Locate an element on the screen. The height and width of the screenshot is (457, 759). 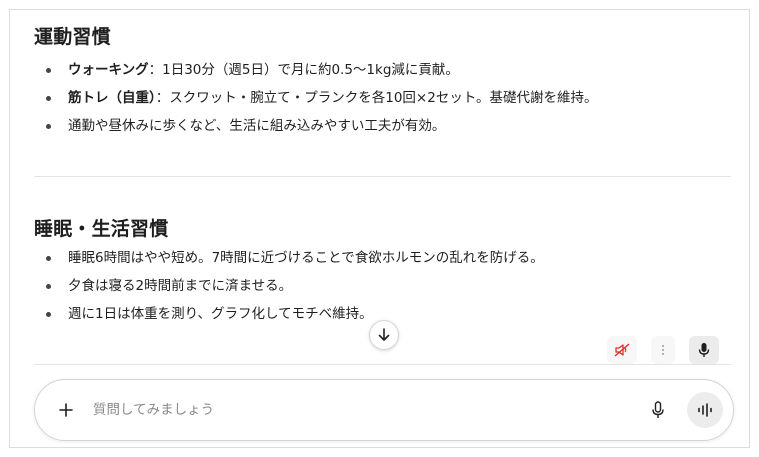
section-divider is located at coordinates (382, 176).